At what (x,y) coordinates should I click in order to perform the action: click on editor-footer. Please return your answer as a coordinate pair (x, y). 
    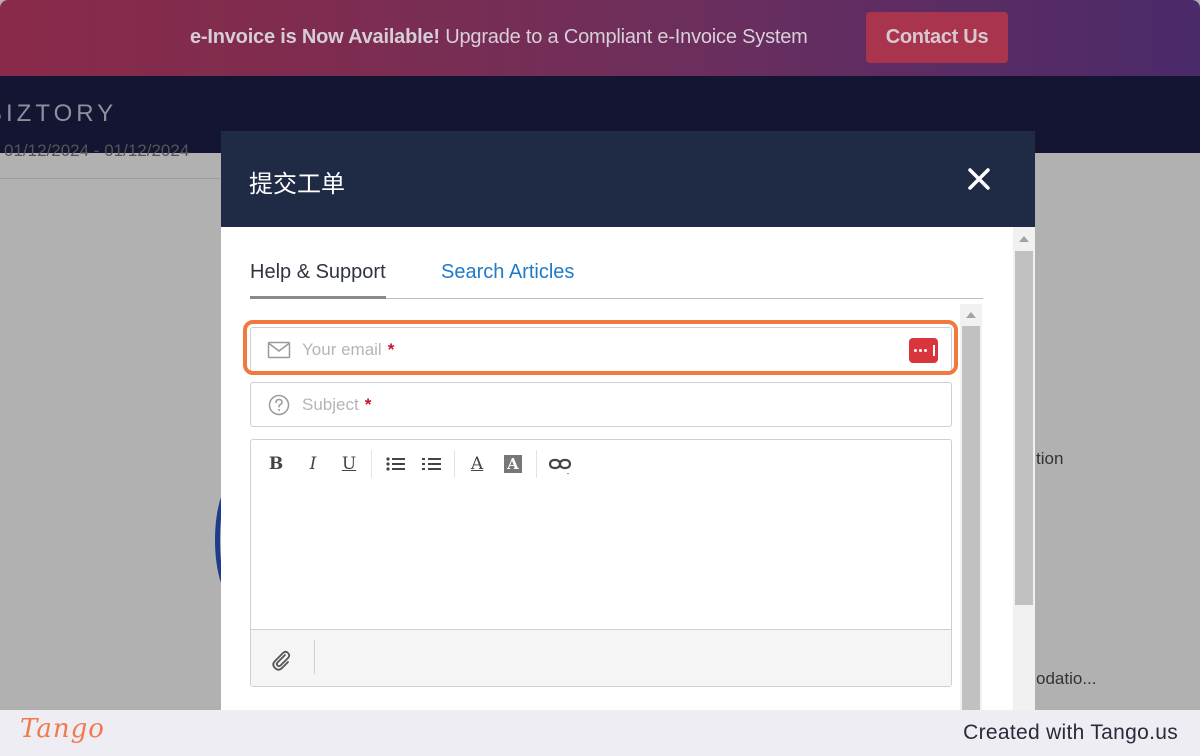
    Looking at the image, I should click on (601, 657).